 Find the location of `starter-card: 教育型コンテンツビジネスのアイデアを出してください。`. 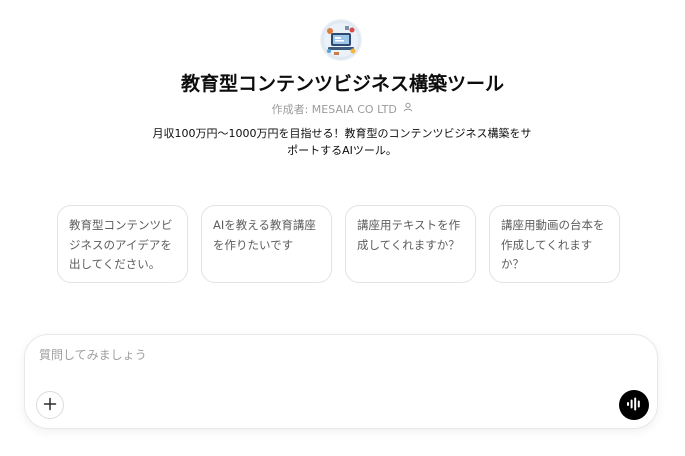

starter-card: 教育型コンテンツビジネスのアイデアを出してください。 is located at coordinates (122, 244).